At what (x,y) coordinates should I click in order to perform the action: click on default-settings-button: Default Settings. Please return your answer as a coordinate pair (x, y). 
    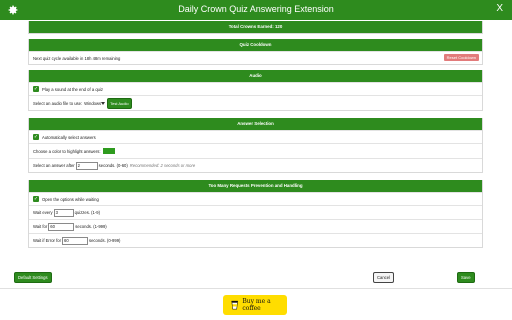
    Looking at the image, I should click on (33, 277).